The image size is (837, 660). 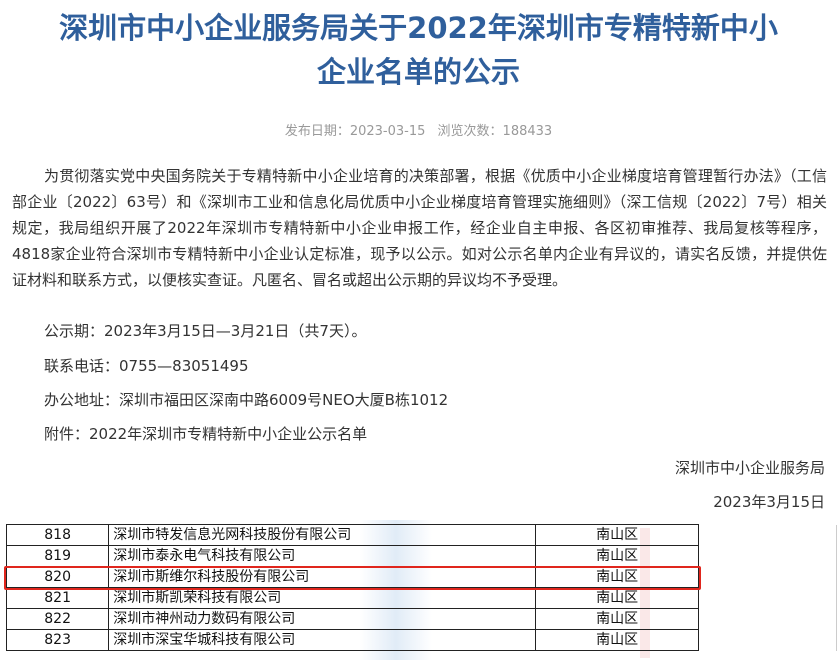 What do you see at coordinates (322, 556) in the screenshot?
I see `company-name: 深圳市泰永电气科技有限公司` at bounding box center [322, 556].